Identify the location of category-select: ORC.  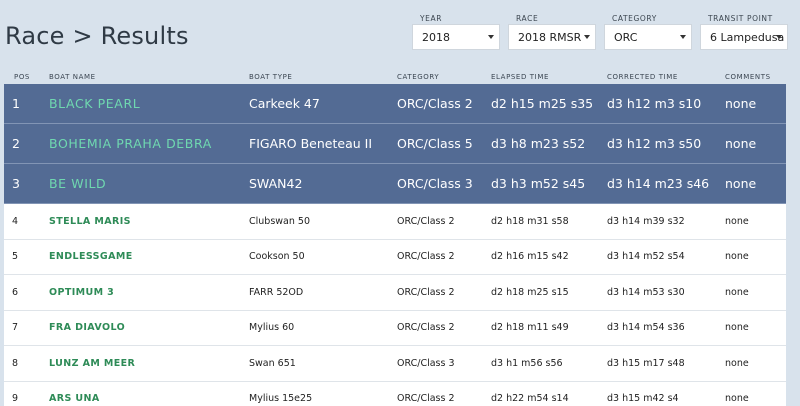
(648, 37).